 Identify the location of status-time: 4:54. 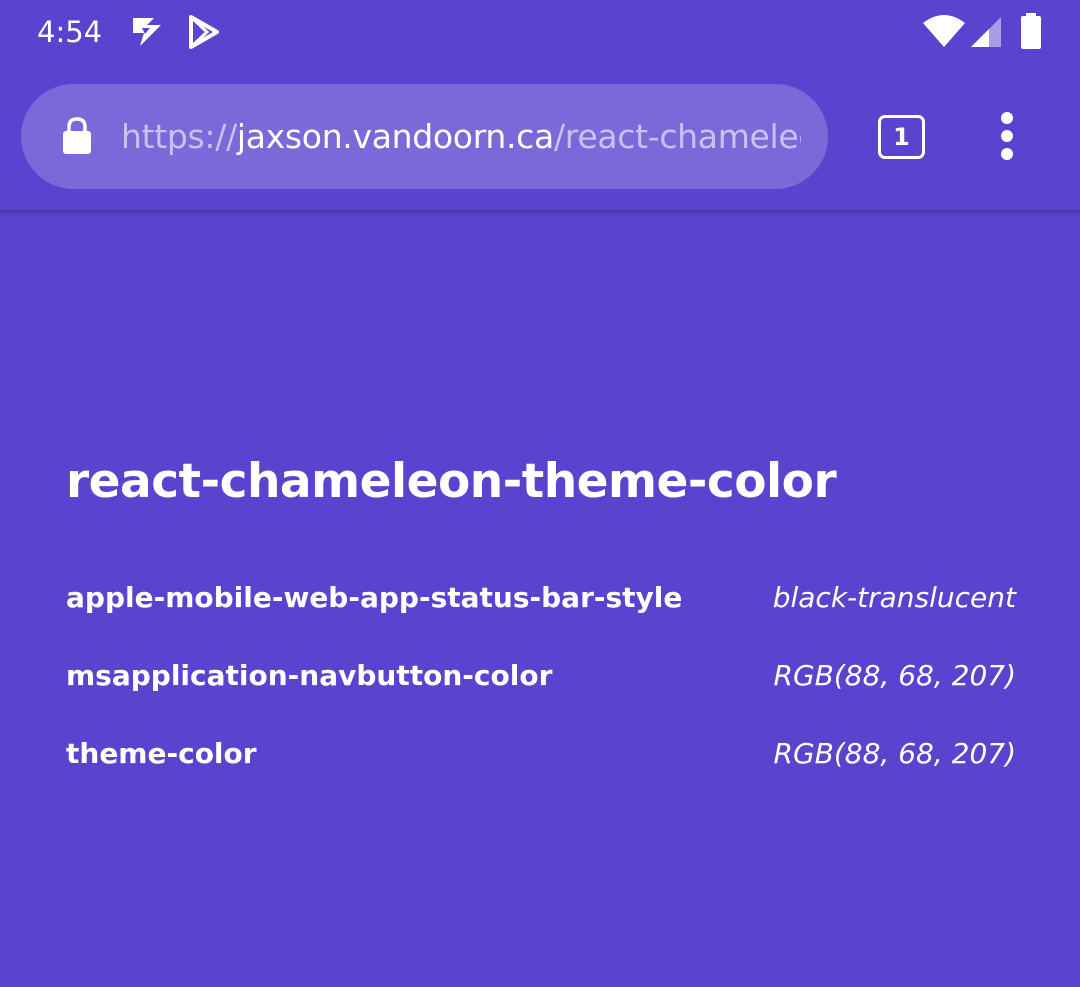
(70, 32).